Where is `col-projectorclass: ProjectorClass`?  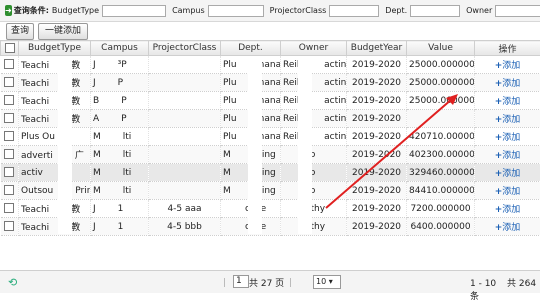
col-projectorclass: ProjectorClass is located at coordinates (184, 48).